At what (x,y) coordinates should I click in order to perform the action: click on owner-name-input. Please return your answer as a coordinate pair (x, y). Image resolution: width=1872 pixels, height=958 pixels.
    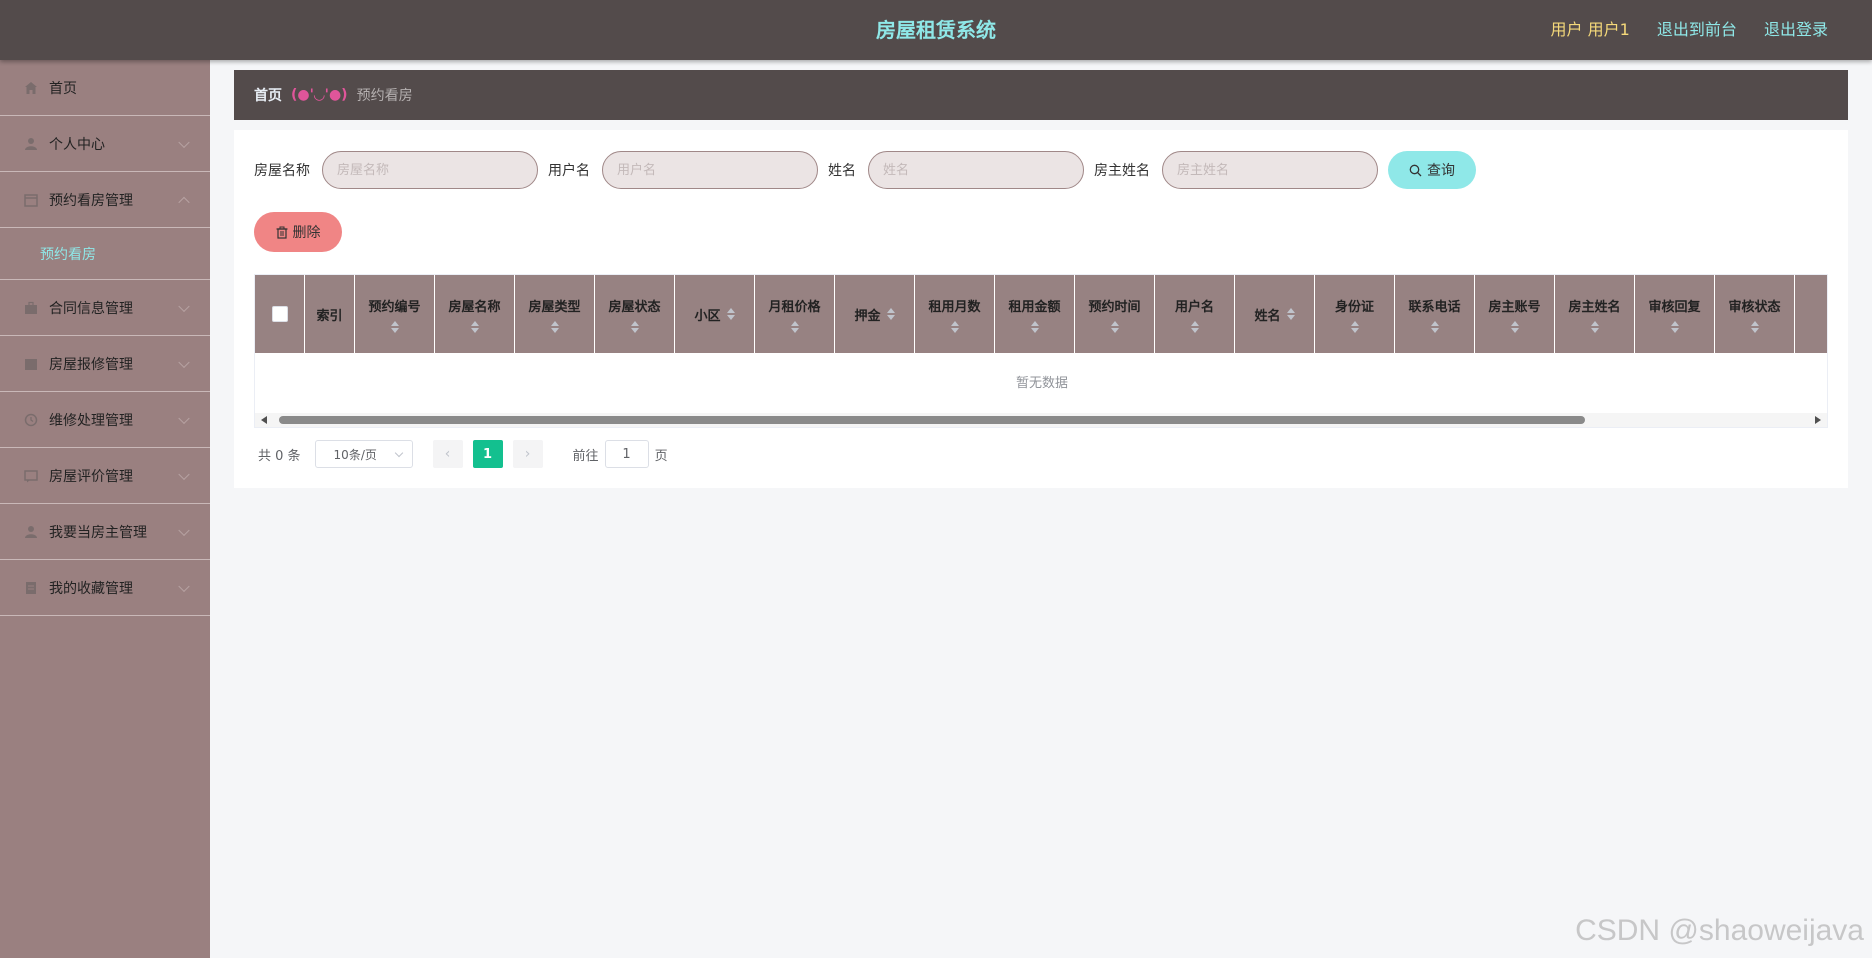
    Looking at the image, I should click on (1270, 170).